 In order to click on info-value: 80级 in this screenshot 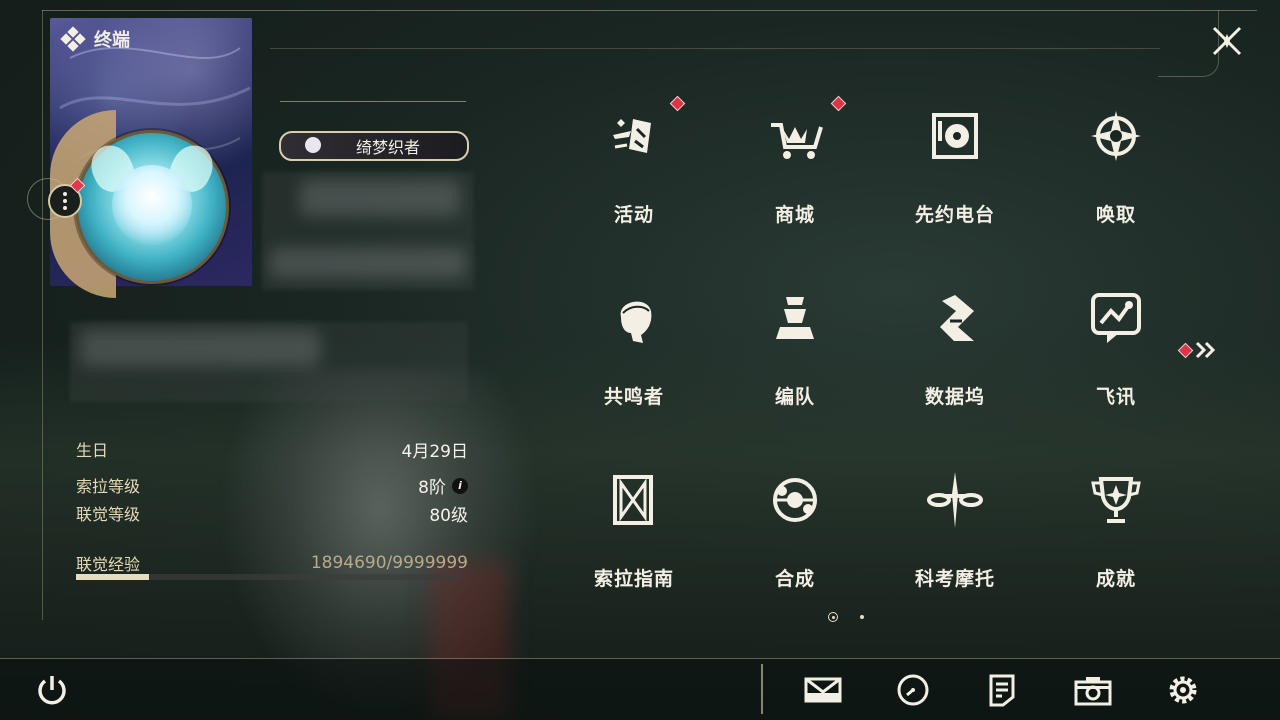, I will do `click(448, 516)`.